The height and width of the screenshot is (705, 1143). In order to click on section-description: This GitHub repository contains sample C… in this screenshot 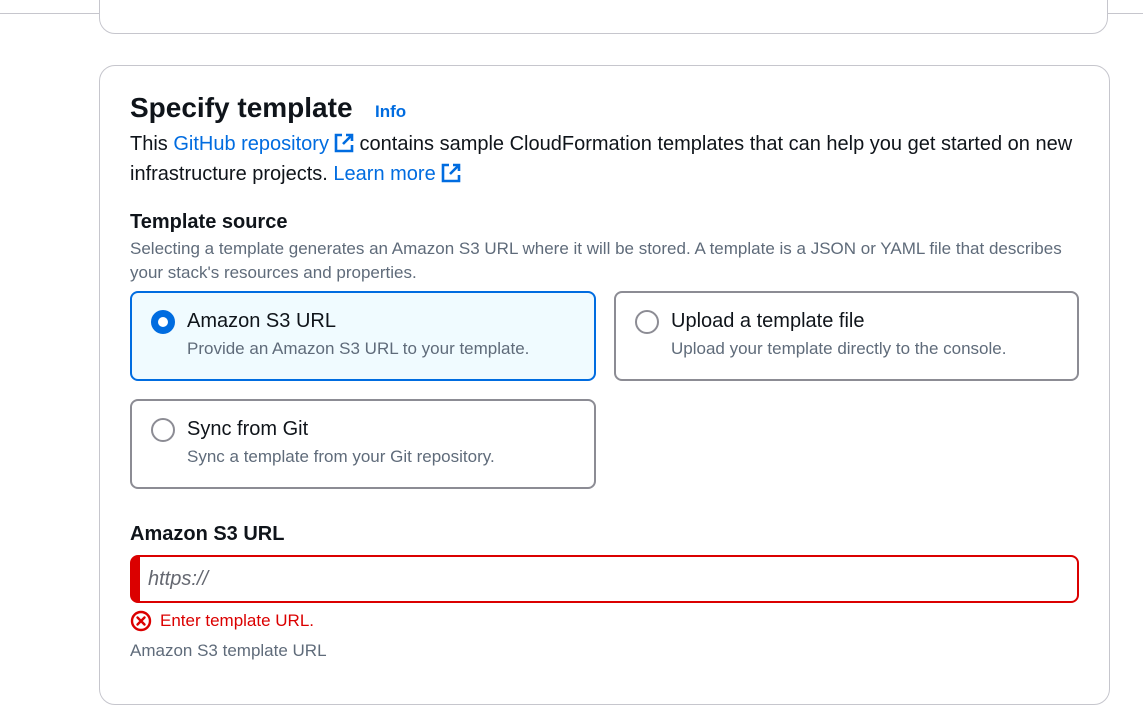, I will do `click(610, 159)`.